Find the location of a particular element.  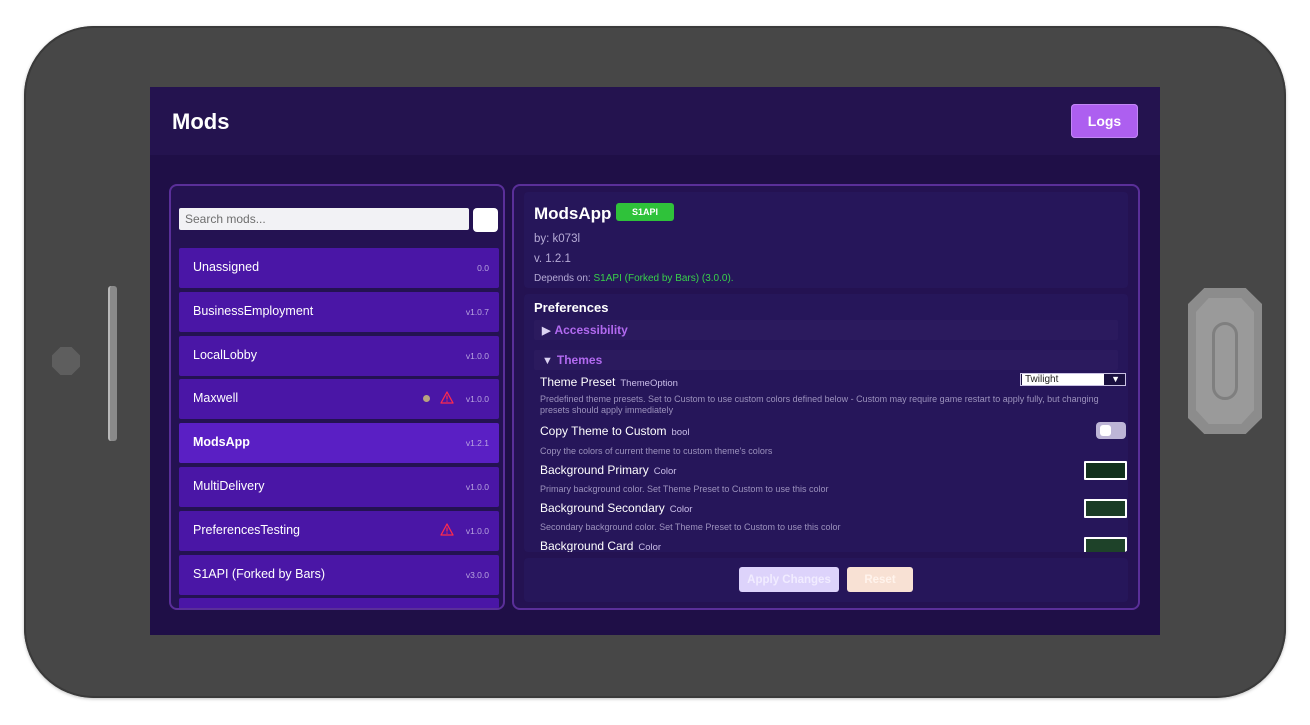

mod-version: 0.0 is located at coordinates (483, 268).